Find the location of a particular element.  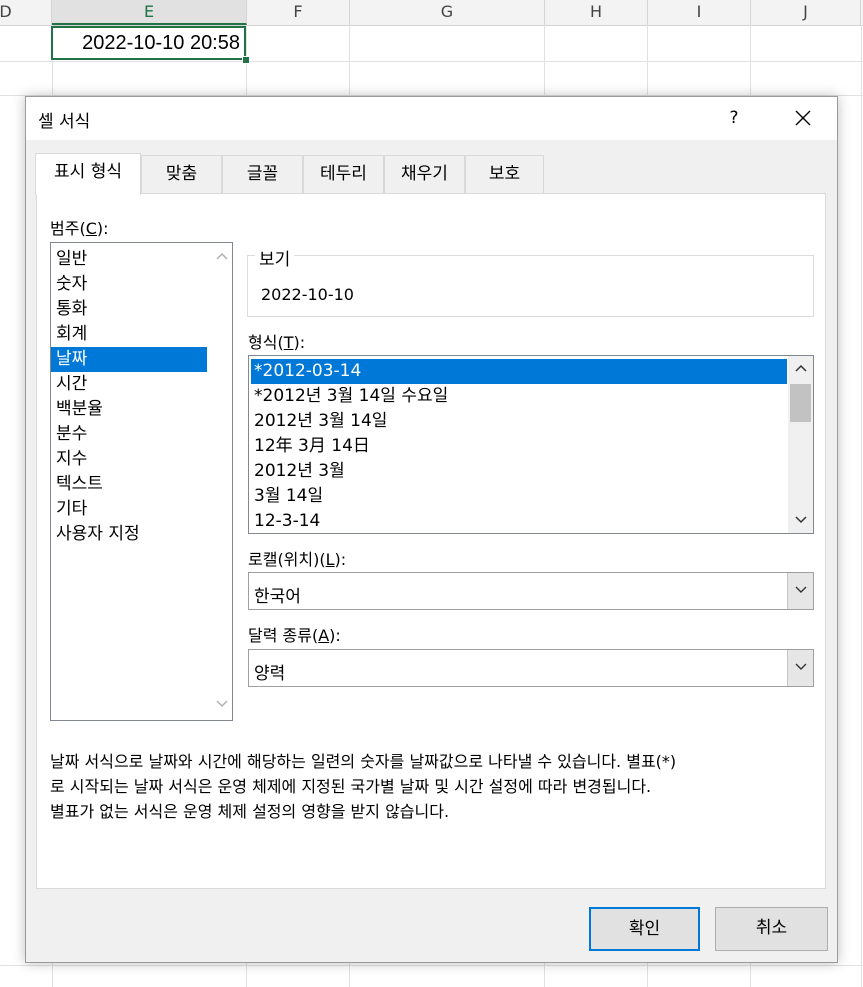

category-label: 범주(C): is located at coordinates (79, 228).